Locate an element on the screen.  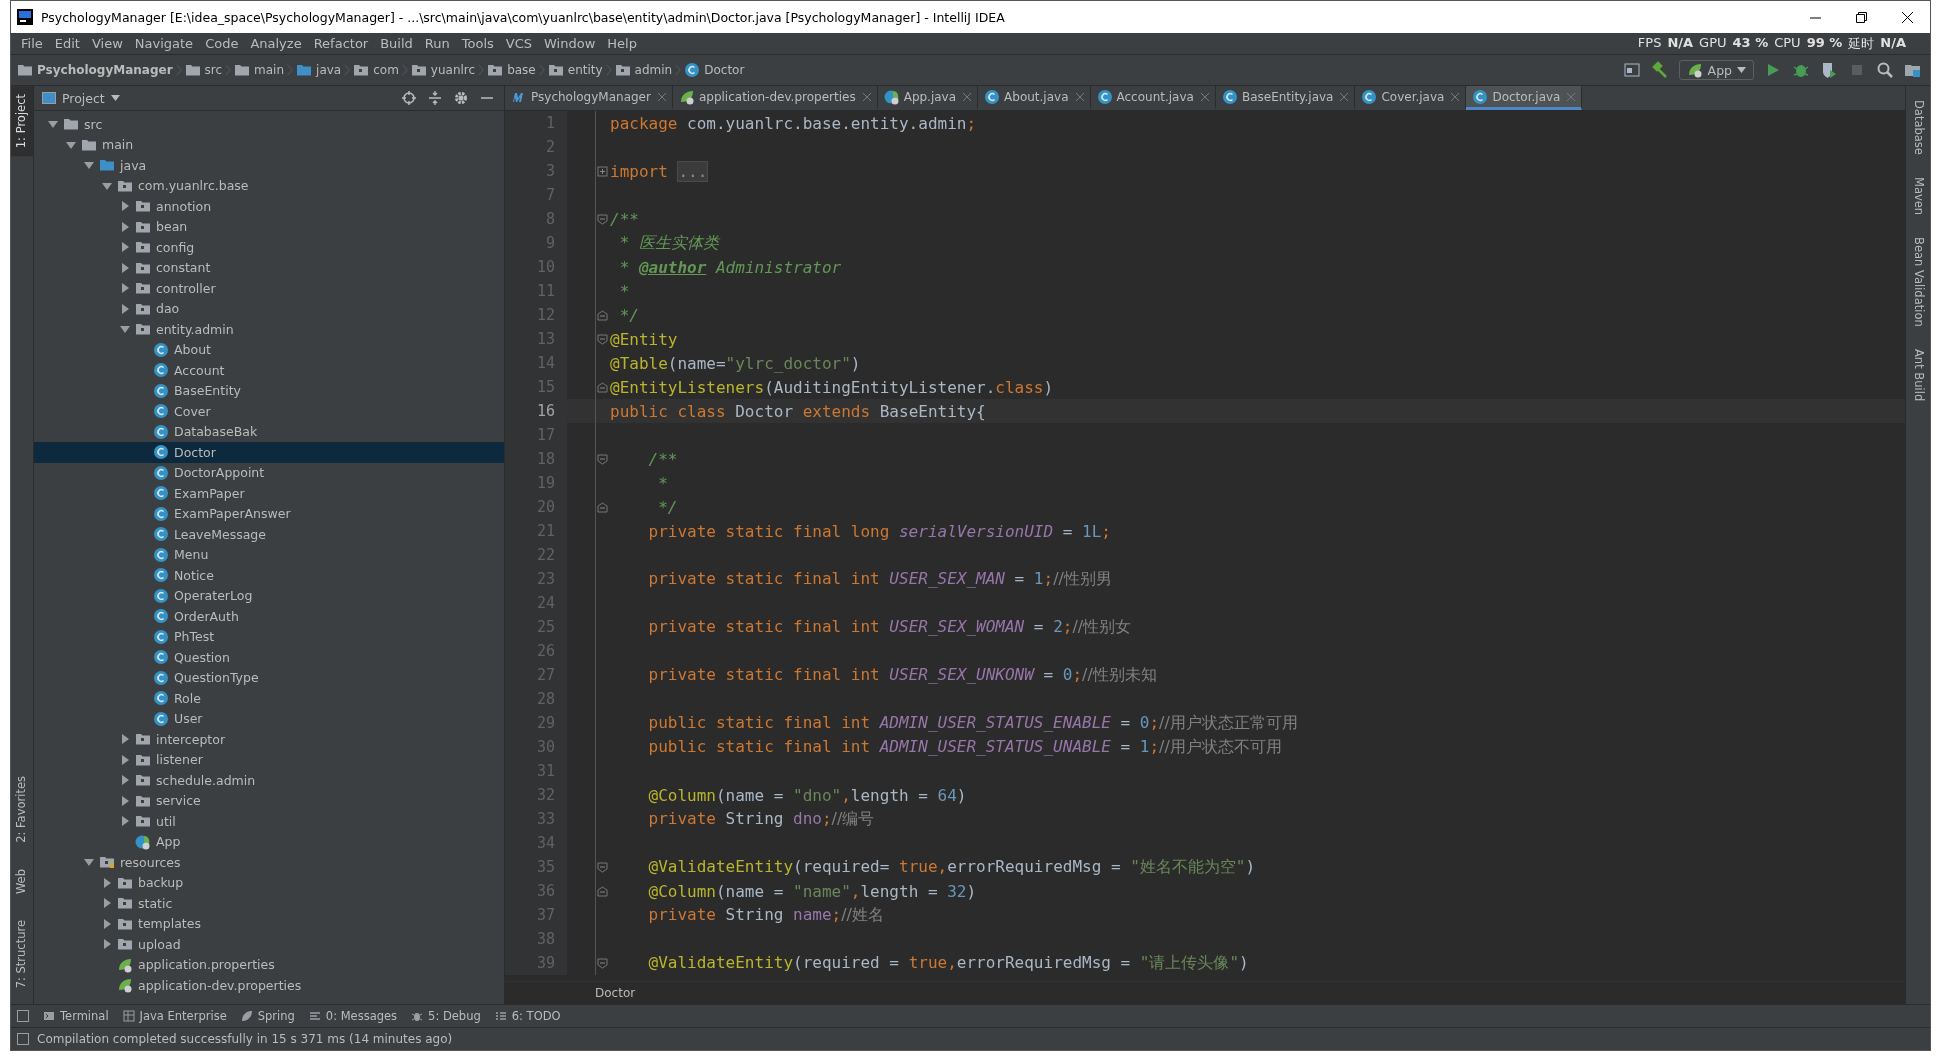
menu-bar-entry: Build is located at coordinates (396, 43).